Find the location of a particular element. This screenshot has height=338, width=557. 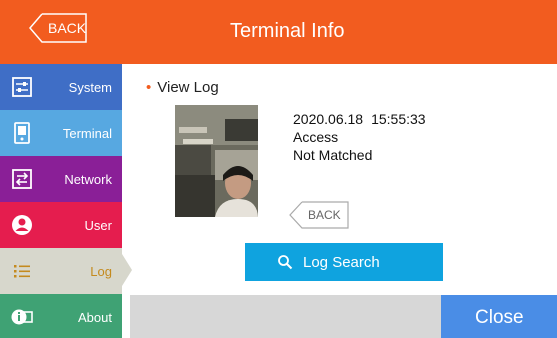

log-icon is located at coordinates (22, 271).